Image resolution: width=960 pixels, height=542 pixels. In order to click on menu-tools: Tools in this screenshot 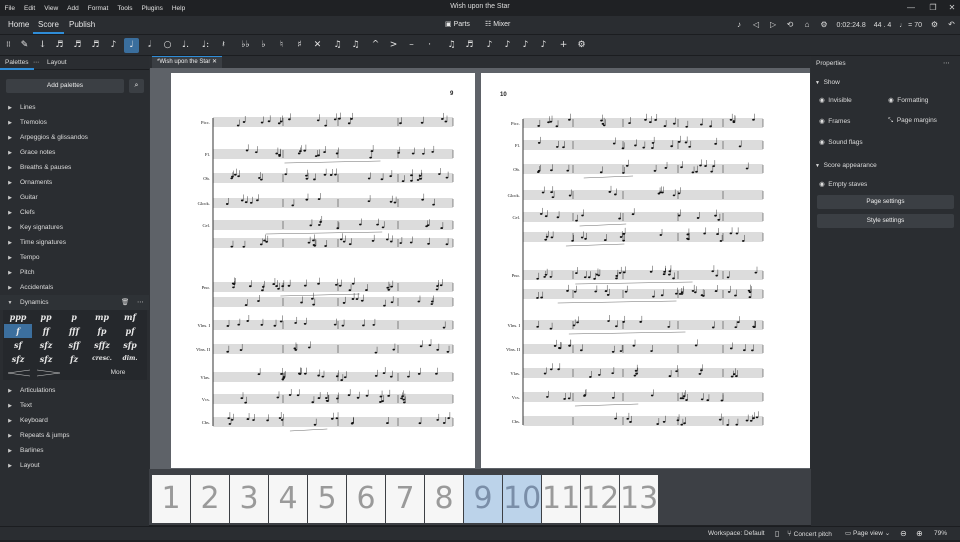, I will do `click(125, 8)`.